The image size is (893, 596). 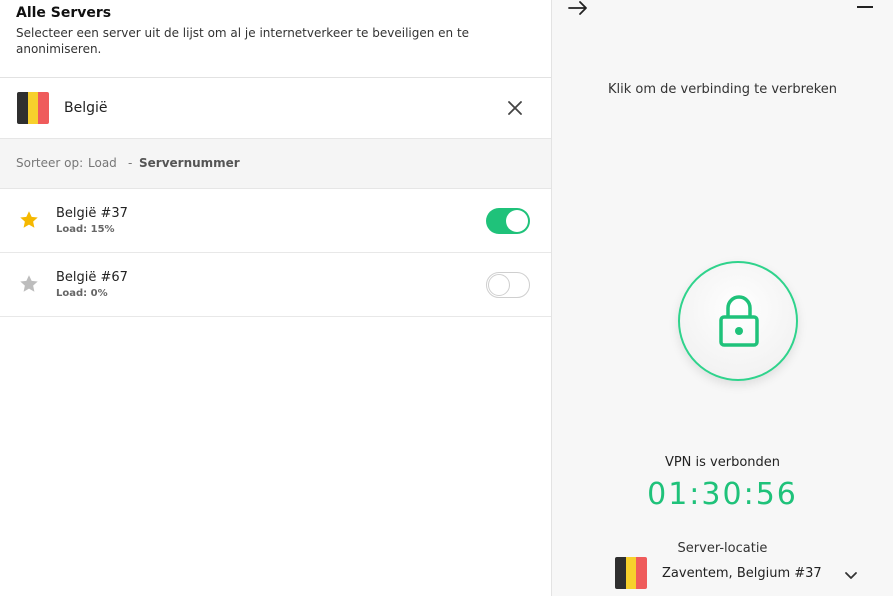 I want to click on close-button, so click(x=515, y=108).